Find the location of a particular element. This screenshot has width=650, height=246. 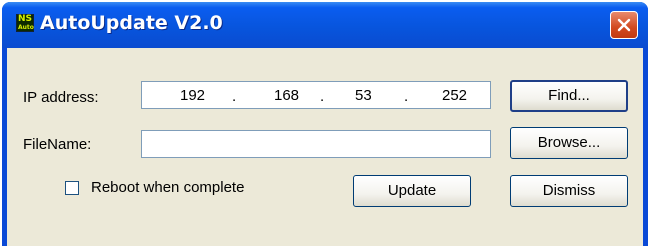

reboot-checkbox is located at coordinates (72, 188).